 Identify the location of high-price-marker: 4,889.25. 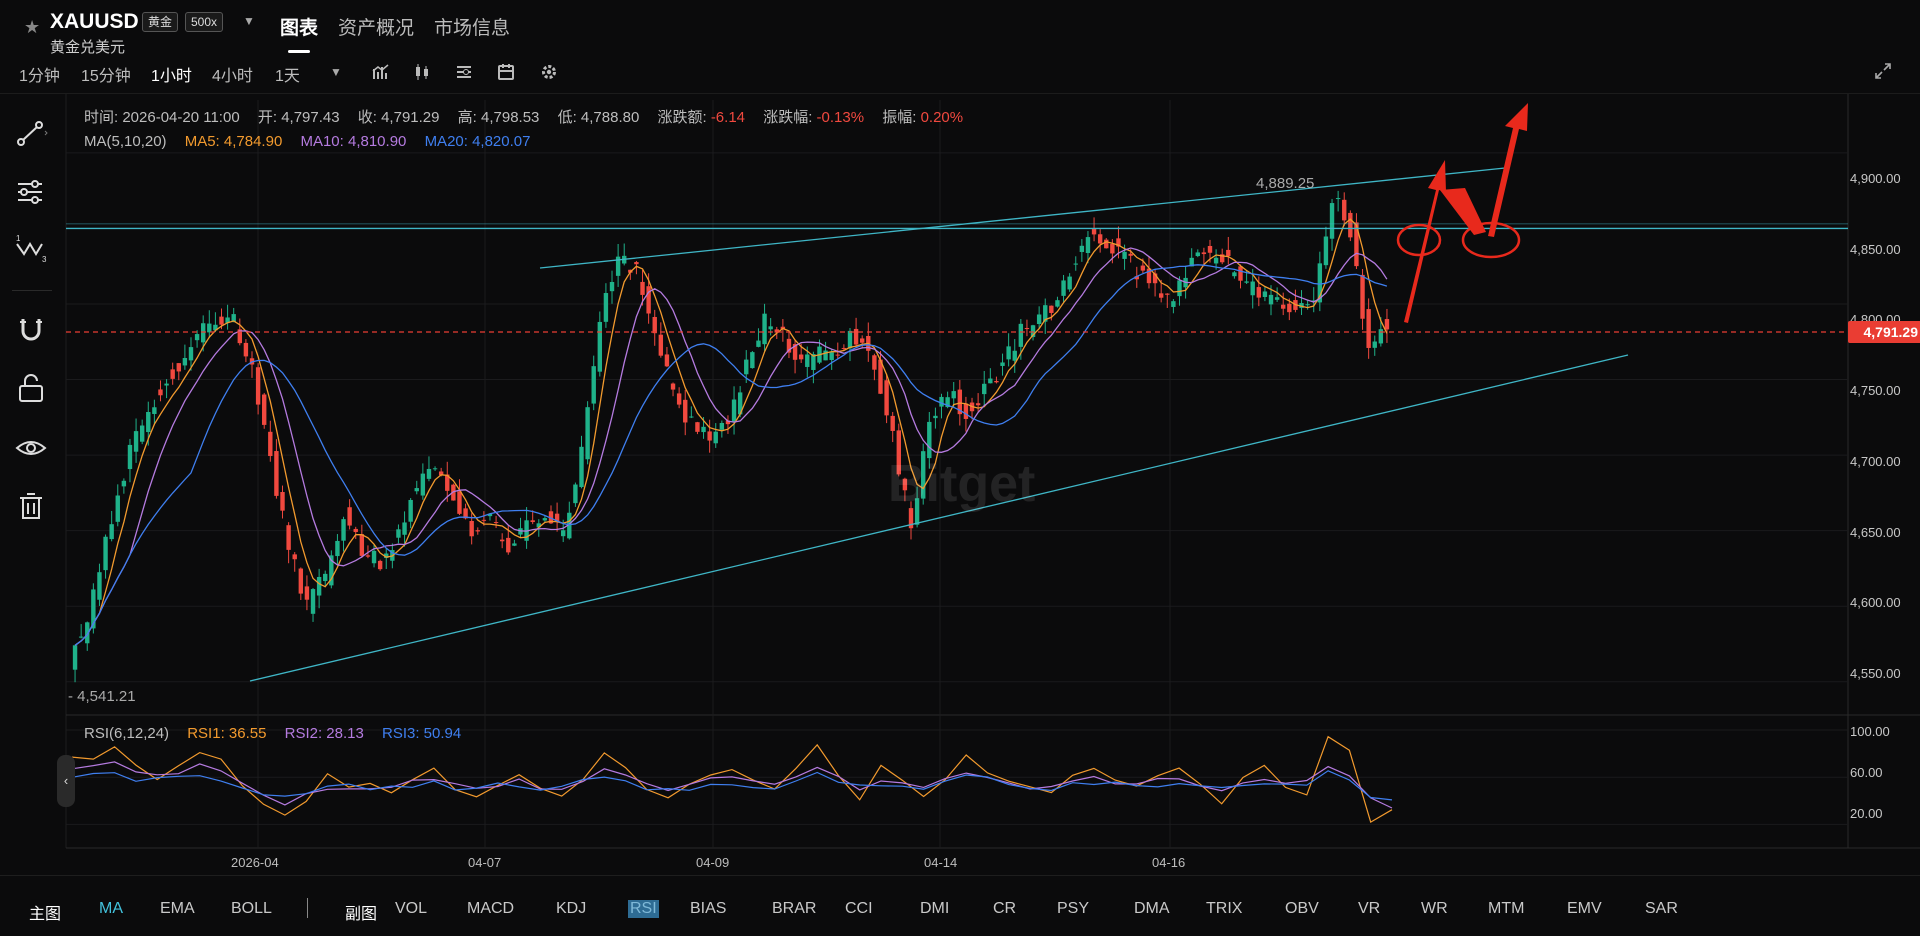
(1285, 183).